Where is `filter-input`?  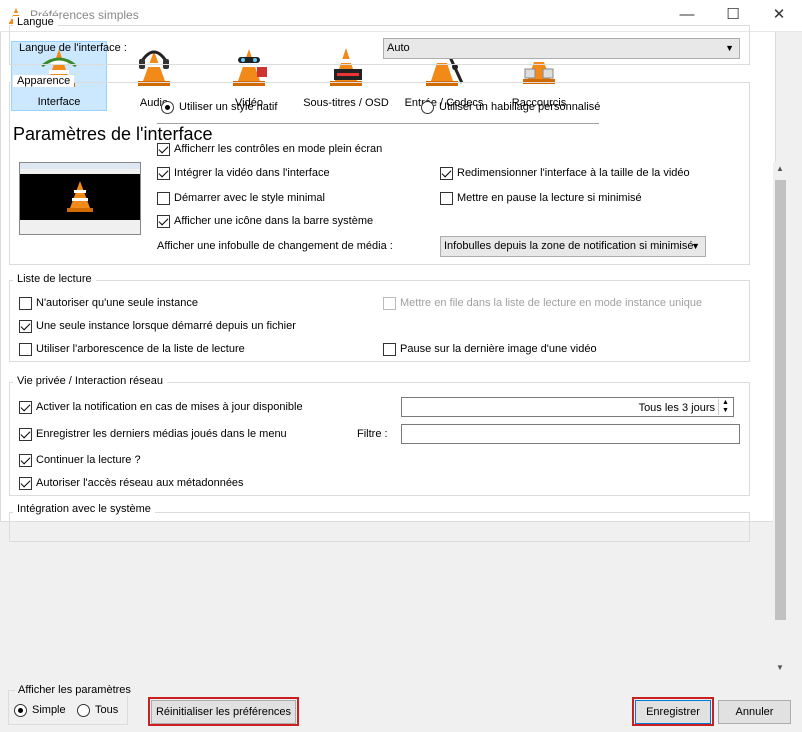
filter-input is located at coordinates (570, 434).